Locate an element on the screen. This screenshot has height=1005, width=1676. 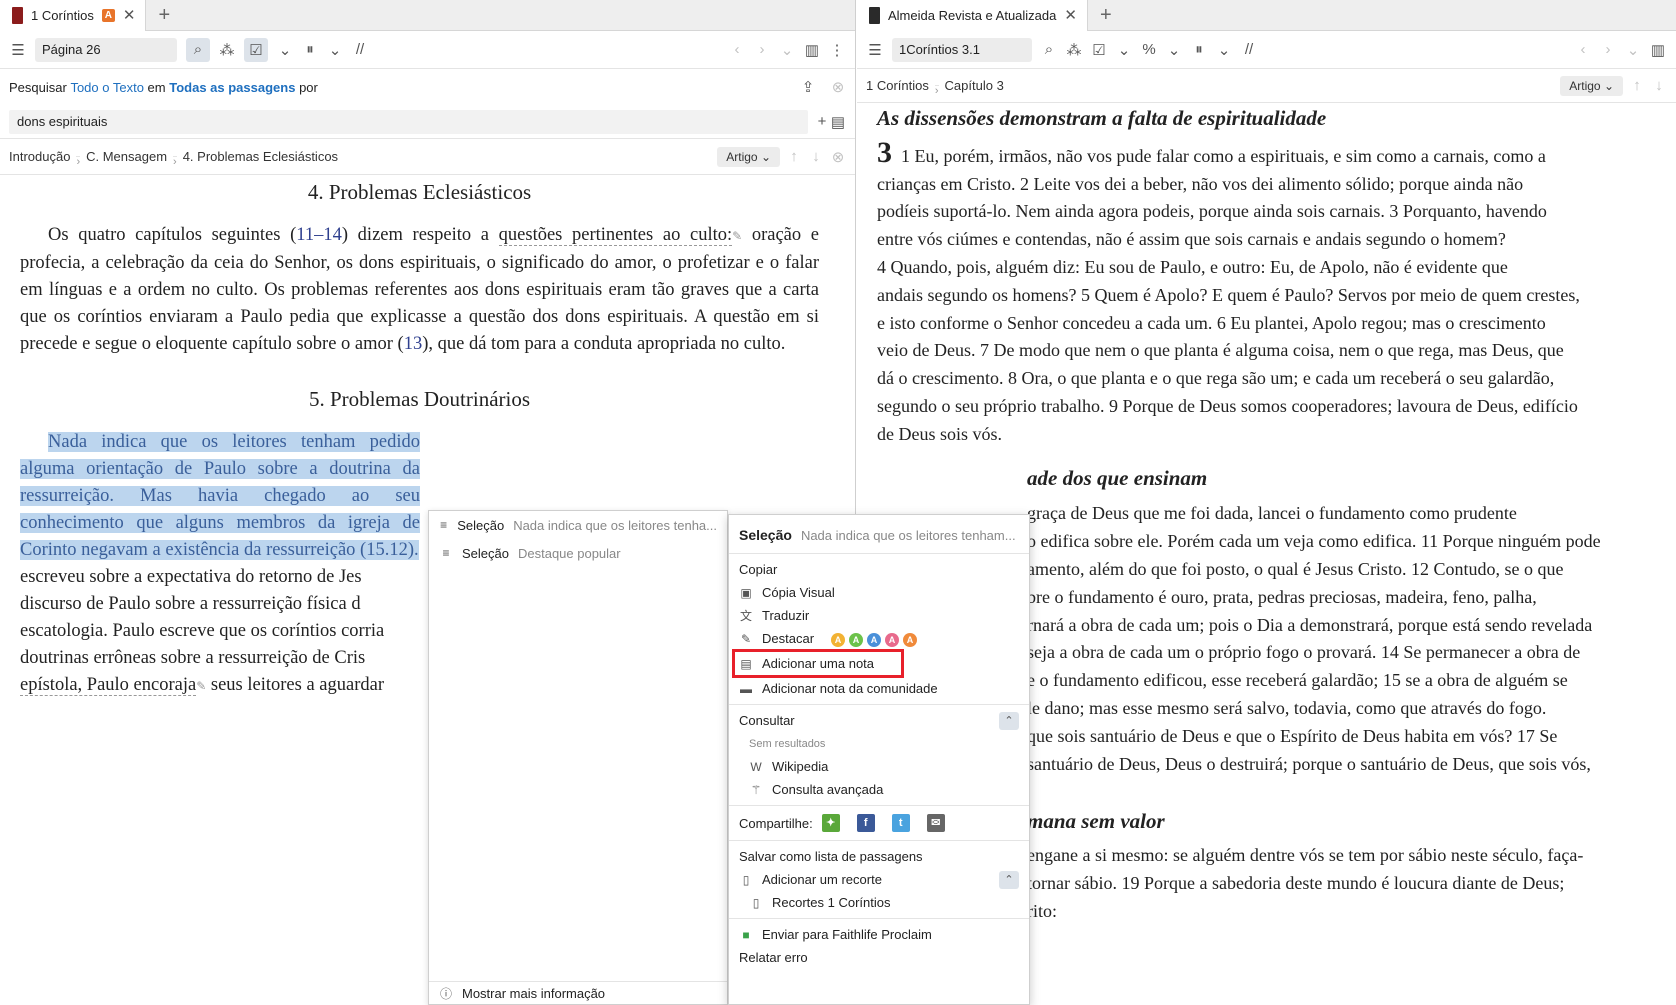
new-tab-button: + is located at coordinates (164, 15).